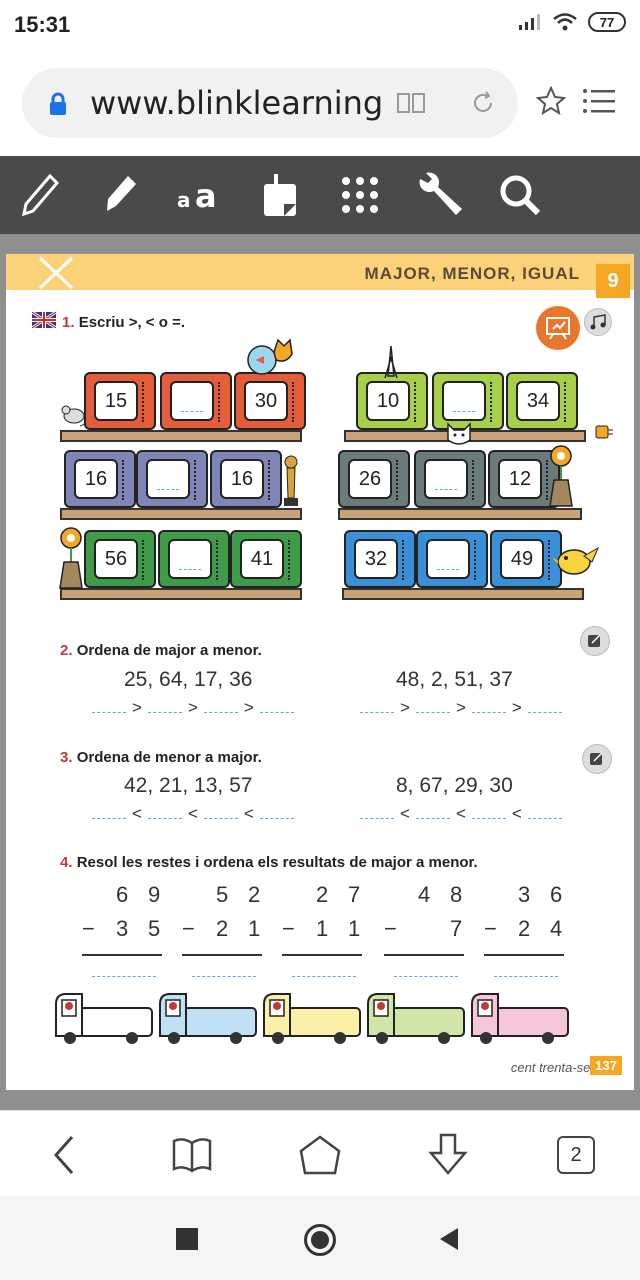 This screenshot has width=640, height=1280. I want to click on reader-toolbar: aa, so click(320, 195).